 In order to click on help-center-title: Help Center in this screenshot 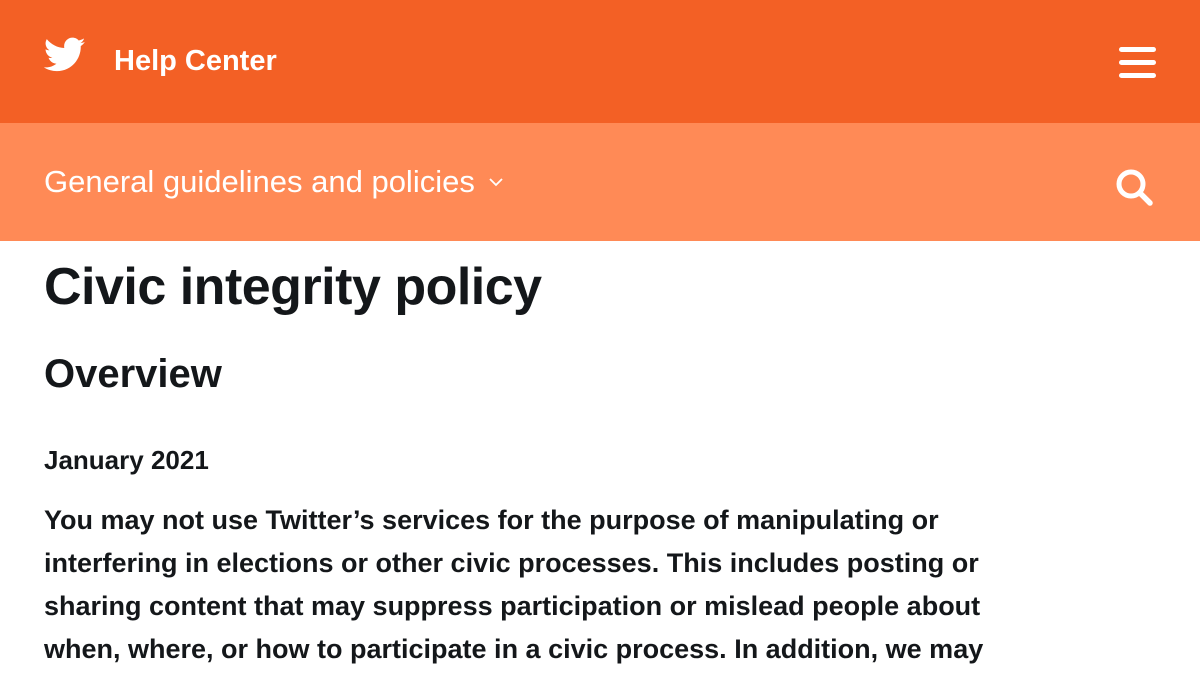, I will do `click(195, 61)`.